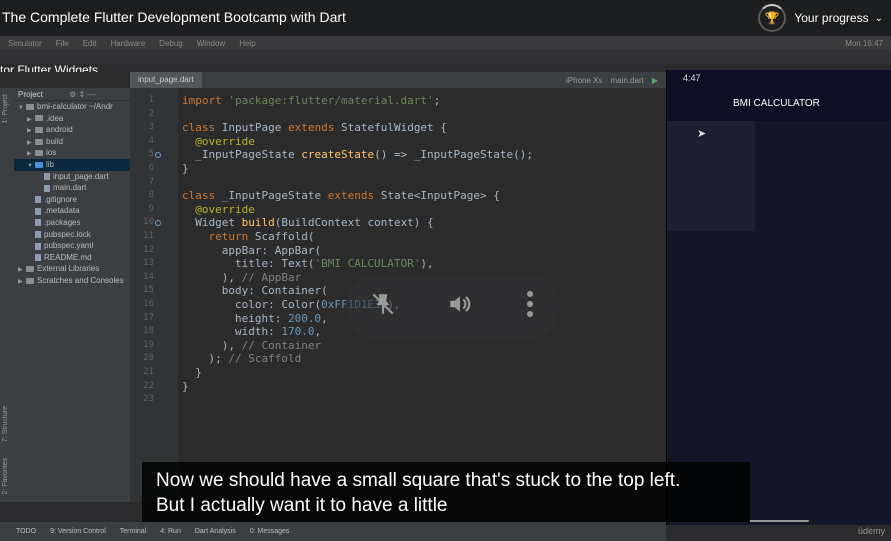  What do you see at coordinates (215, 531) in the screenshot?
I see `bottom-tab-dart-analysis: Dart Analysis` at bounding box center [215, 531].